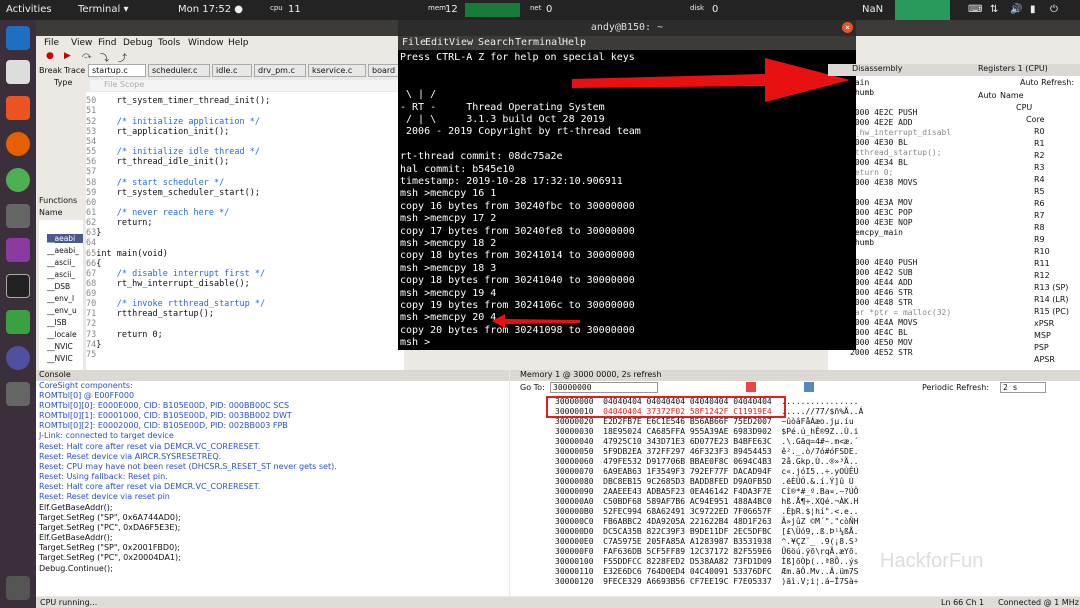  Describe the element at coordinates (536, 321) in the screenshot. I see `small-red-arrow` at that location.